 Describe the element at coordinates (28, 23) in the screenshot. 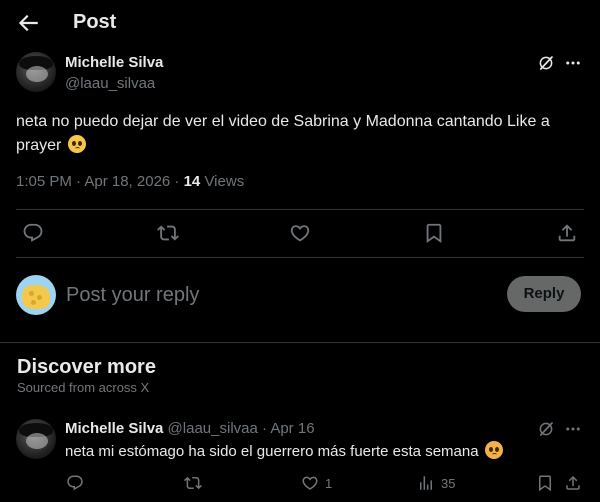

I see `back-arrow-icon` at that location.